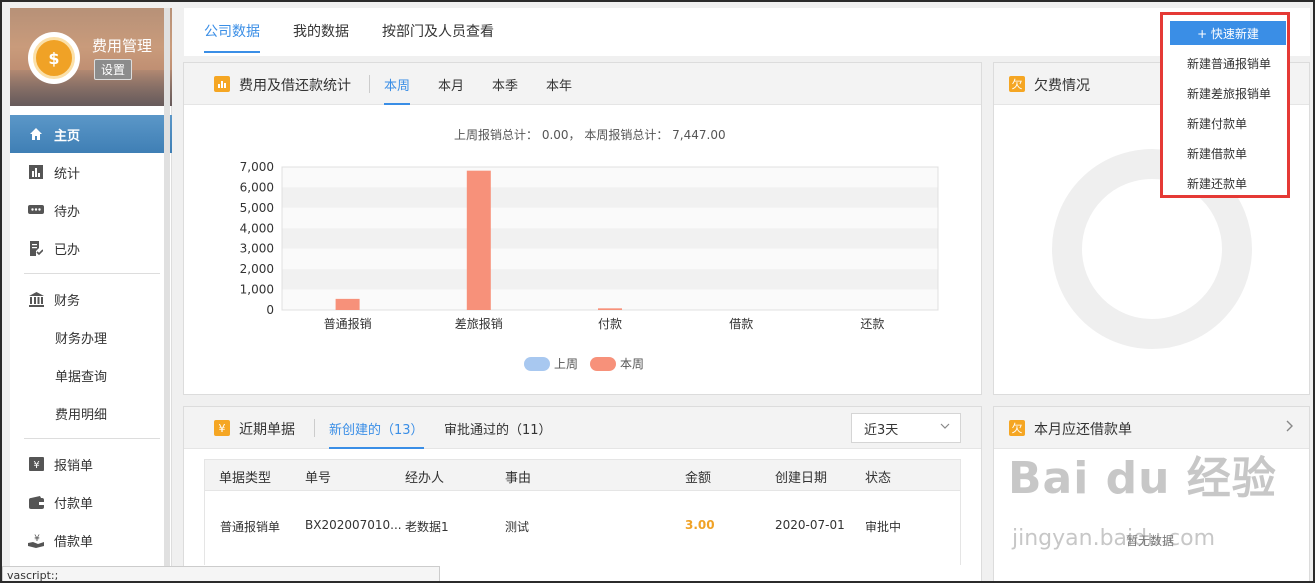 Image resolution: width=1315 pixels, height=583 pixels. Describe the element at coordinates (498, 433) in the screenshot. I see `tab-approved: 审批通过的（11）` at that location.